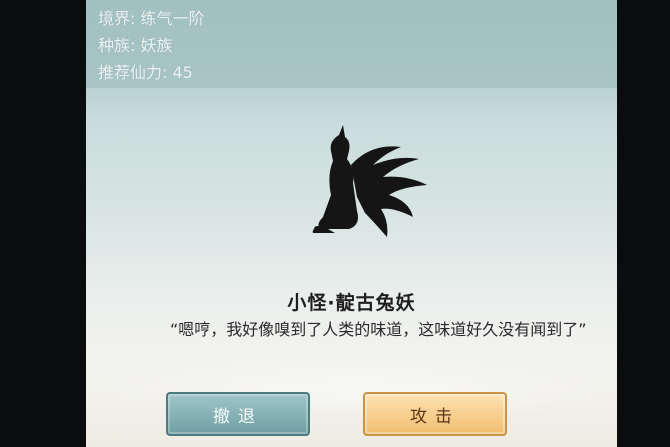 This screenshot has height=447, width=670. What do you see at coordinates (378, 329) in the screenshot?
I see `monster-dialogue: “嗯哼，我好像嗅到了人类的味道，这味道好久没有闻到了”` at bounding box center [378, 329].